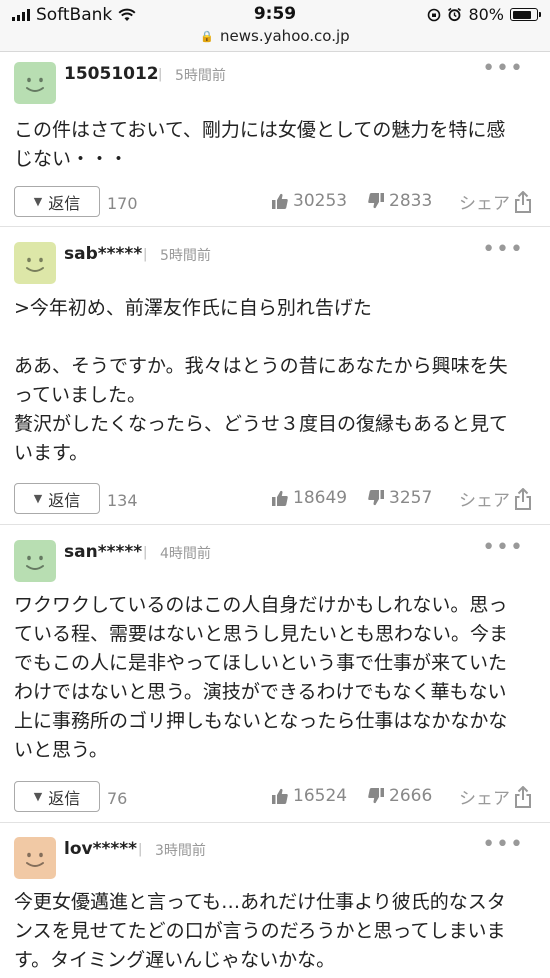 The image size is (550, 978). I want to click on alarm-icon, so click(455, 14).